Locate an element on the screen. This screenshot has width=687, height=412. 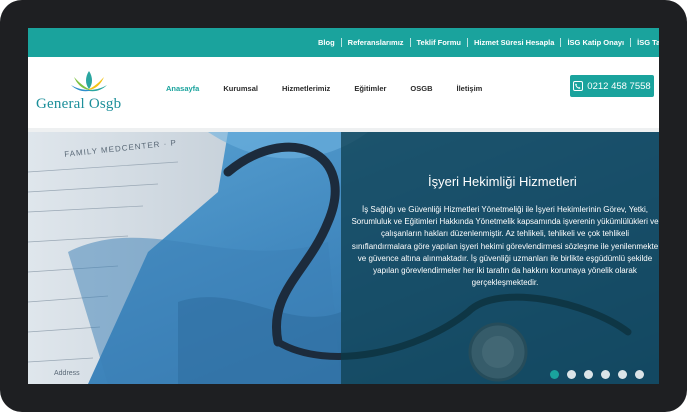
top-link-item: Blog is located at coordinates (326, 42).